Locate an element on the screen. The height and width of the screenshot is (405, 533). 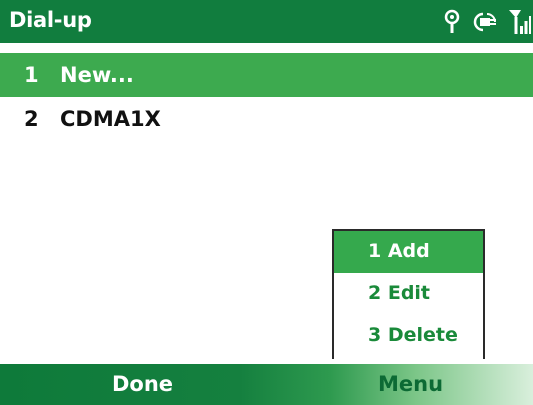
title-bar: Dial-up is located at coordinates (266, 21).